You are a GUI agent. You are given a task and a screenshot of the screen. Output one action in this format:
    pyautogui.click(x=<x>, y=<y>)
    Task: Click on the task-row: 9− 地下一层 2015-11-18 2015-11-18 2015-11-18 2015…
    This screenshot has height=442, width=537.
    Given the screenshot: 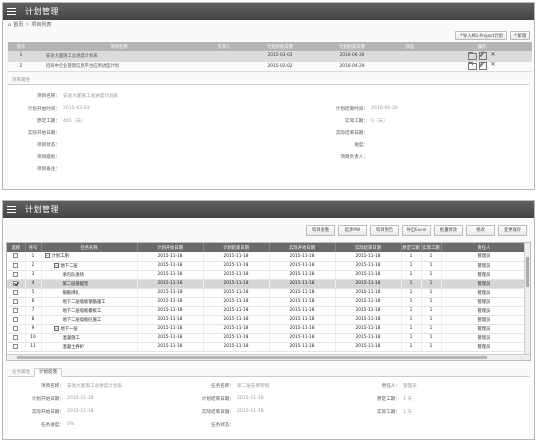 What is the action you would take?
    pyautogui.click(x=267, y=329)
    